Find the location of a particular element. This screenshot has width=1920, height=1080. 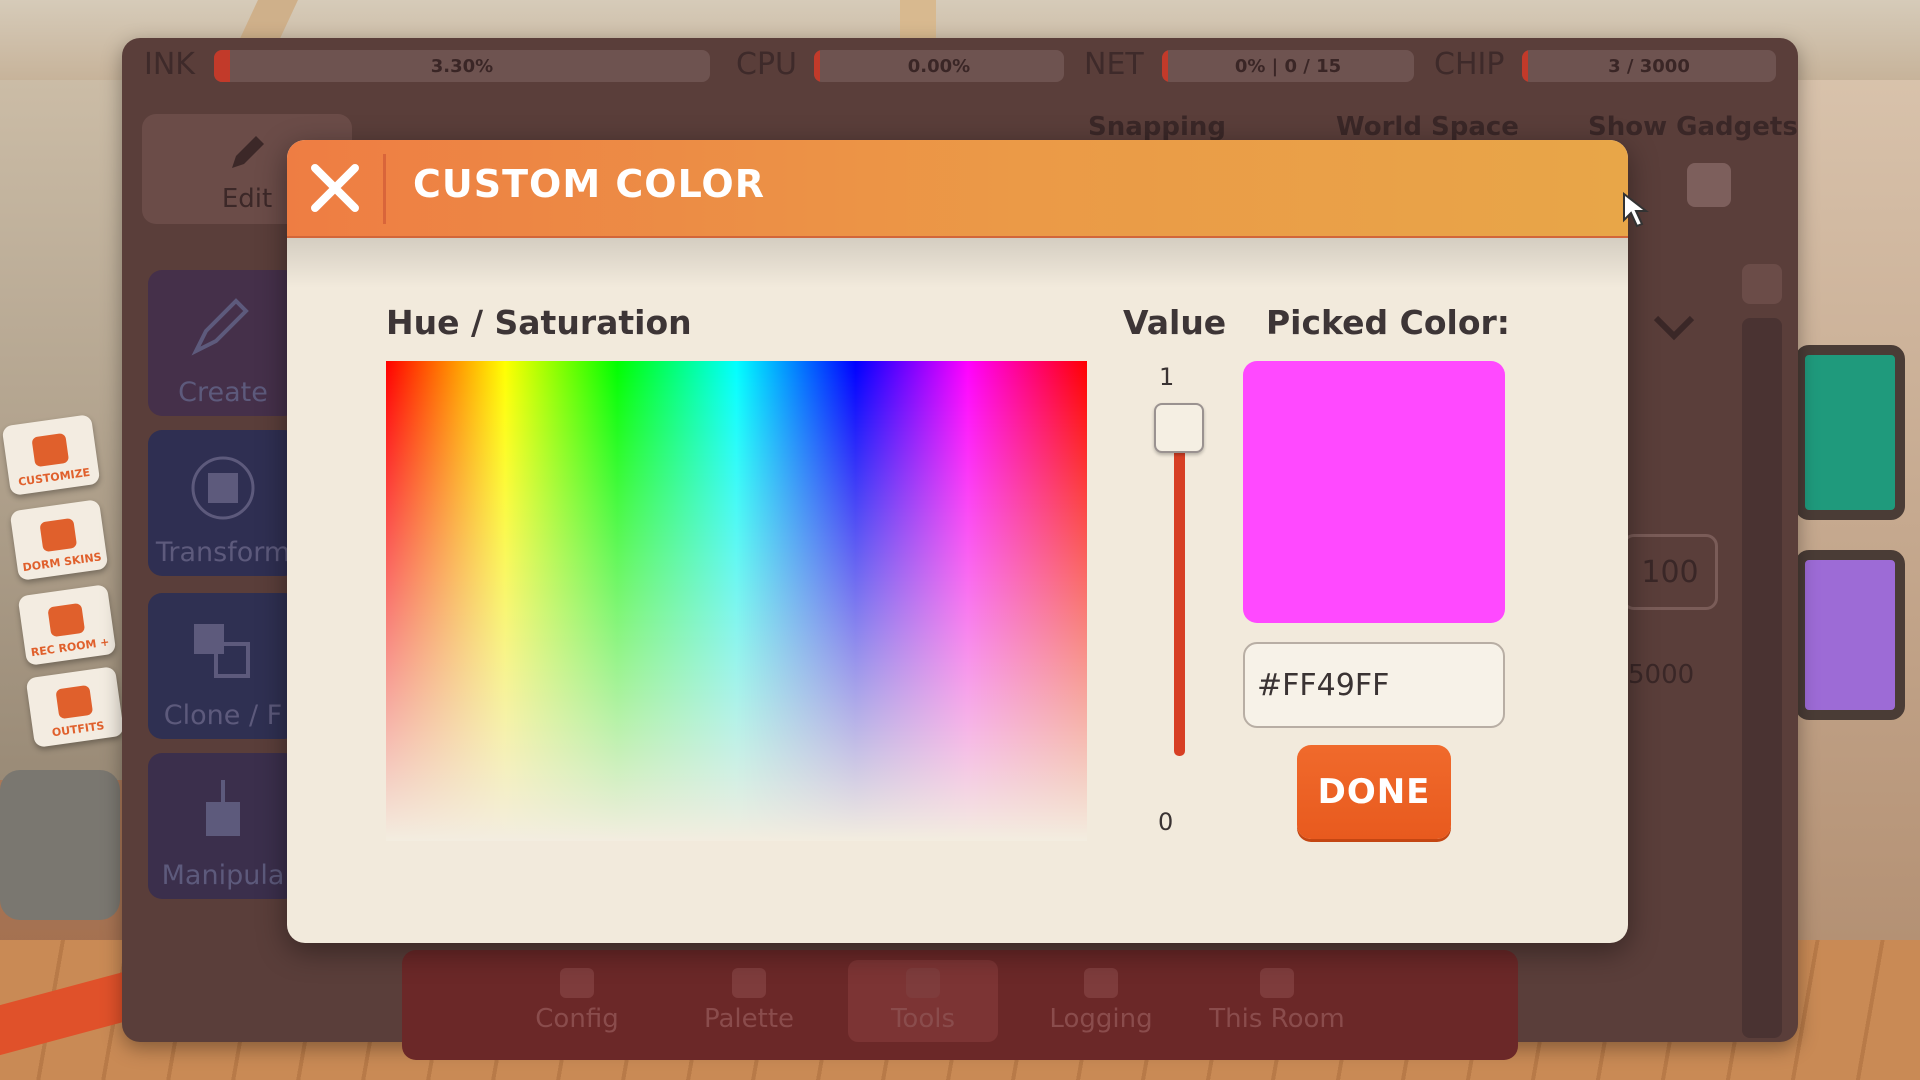

pencil-icon is located at coordinates (248, 152).